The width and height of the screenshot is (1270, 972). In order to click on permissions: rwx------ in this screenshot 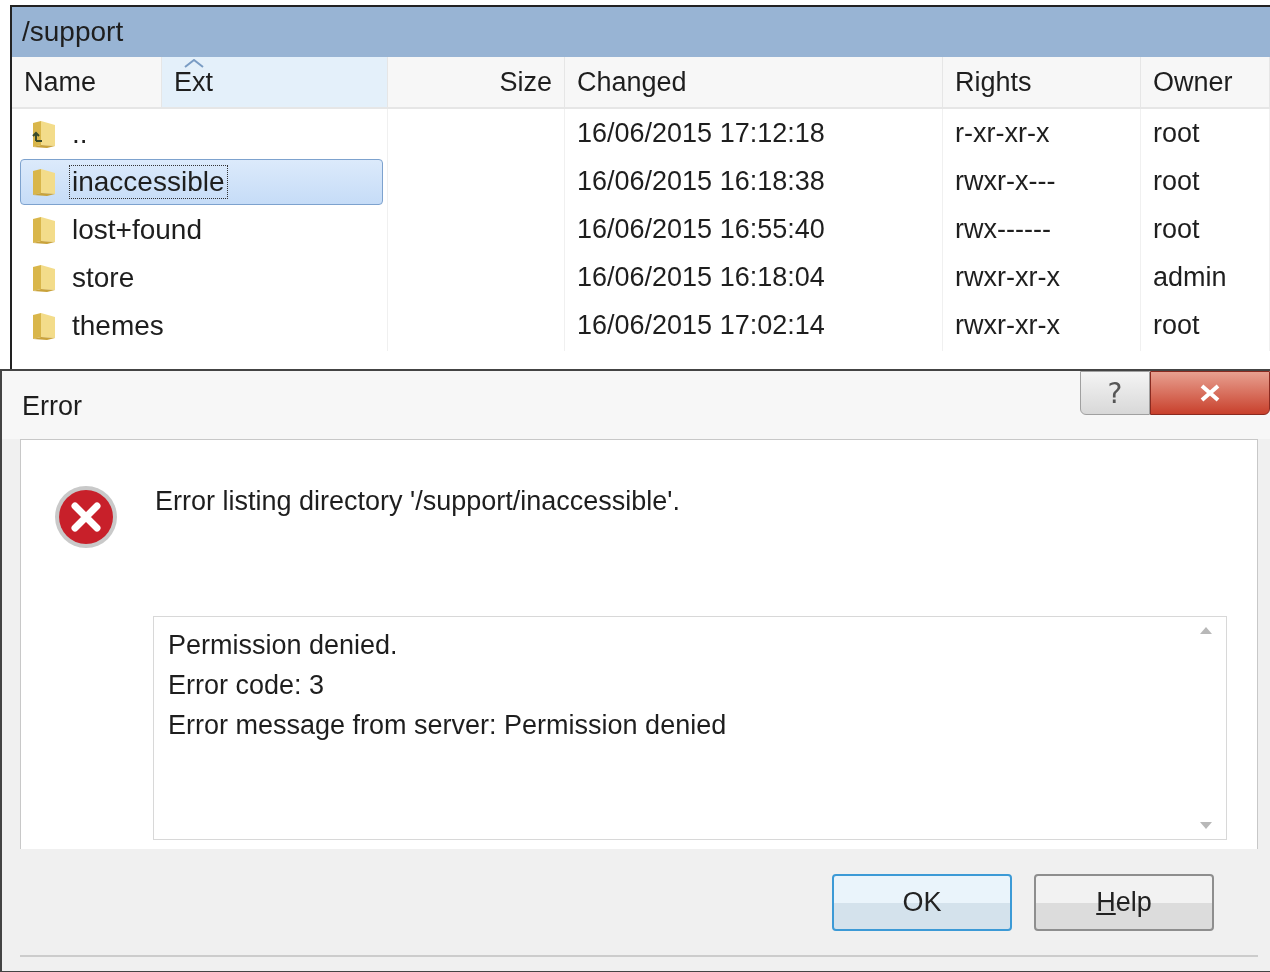, I will do `click(1042, 230)`.